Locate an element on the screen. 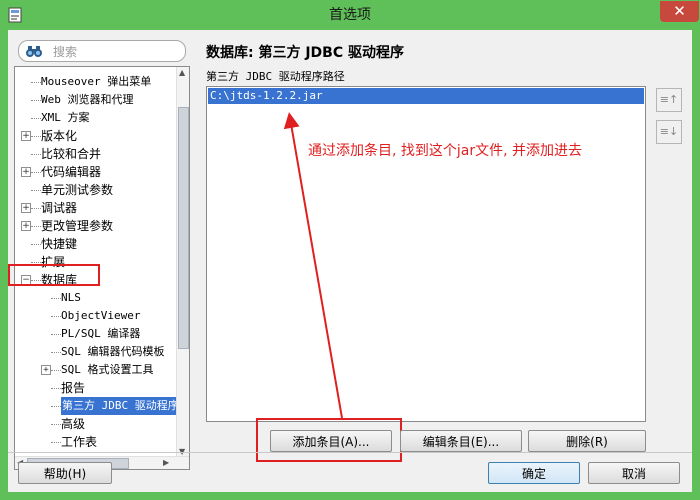 This screenshot has width=700, height=500. tree-item-label: 比较和合并 is located at coordinates (71, 154).